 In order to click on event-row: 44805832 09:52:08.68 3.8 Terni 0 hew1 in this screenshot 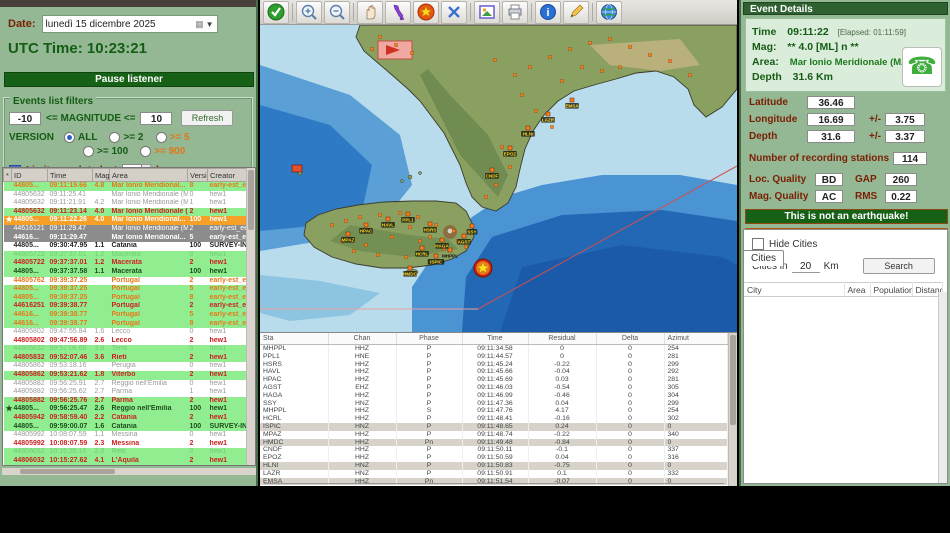, I will do `click(126, 349)`.